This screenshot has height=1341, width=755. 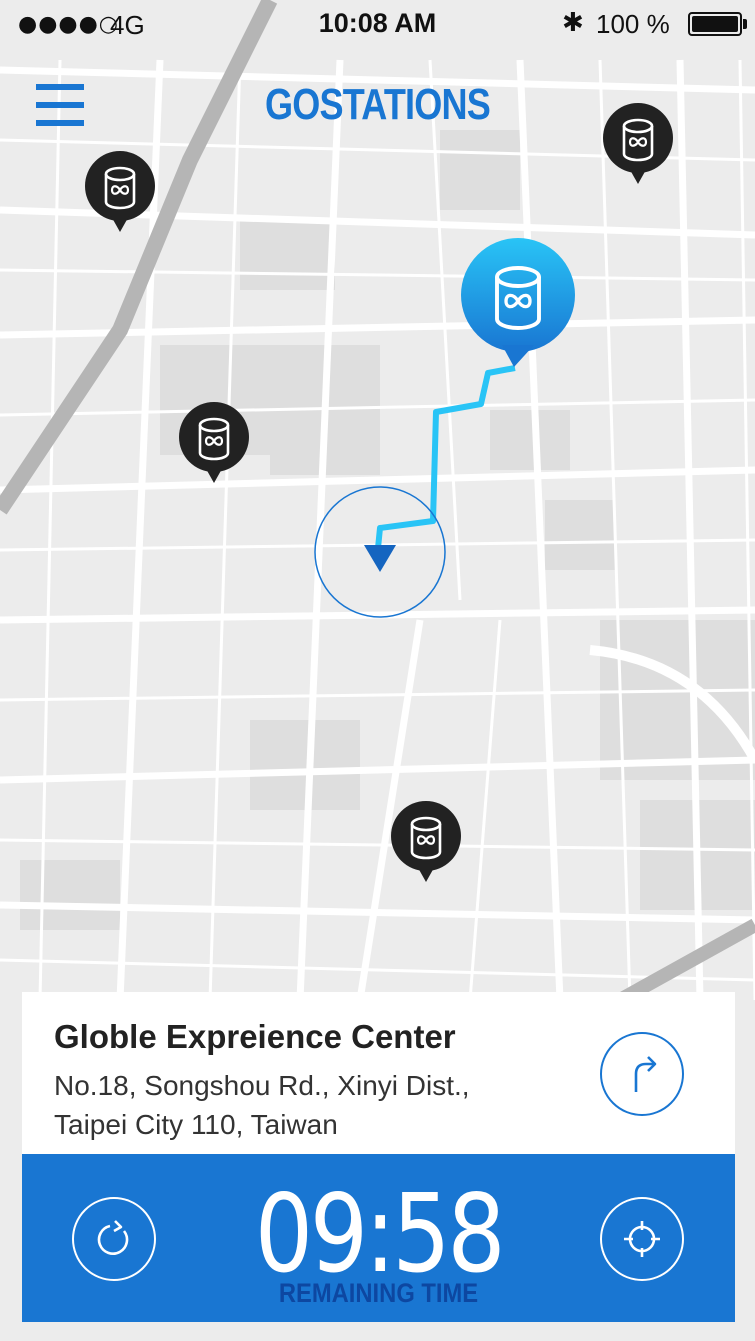 What do you see at coordinates (645, 1074) in the screenshot?
I see `turn-right-icon` at bounding box center [645, 1074].